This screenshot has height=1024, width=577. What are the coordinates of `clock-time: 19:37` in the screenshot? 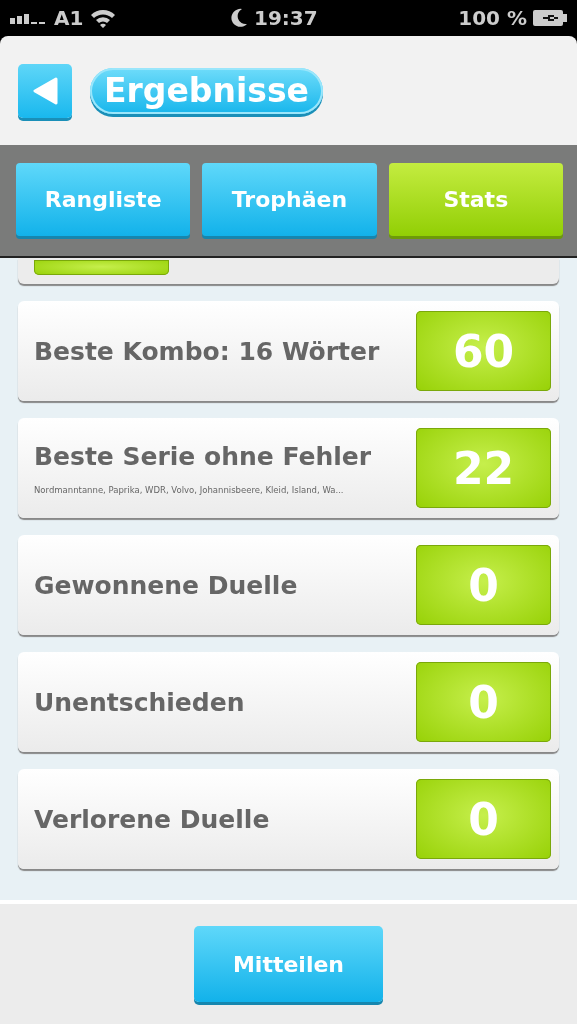 It's located at (286, 18).